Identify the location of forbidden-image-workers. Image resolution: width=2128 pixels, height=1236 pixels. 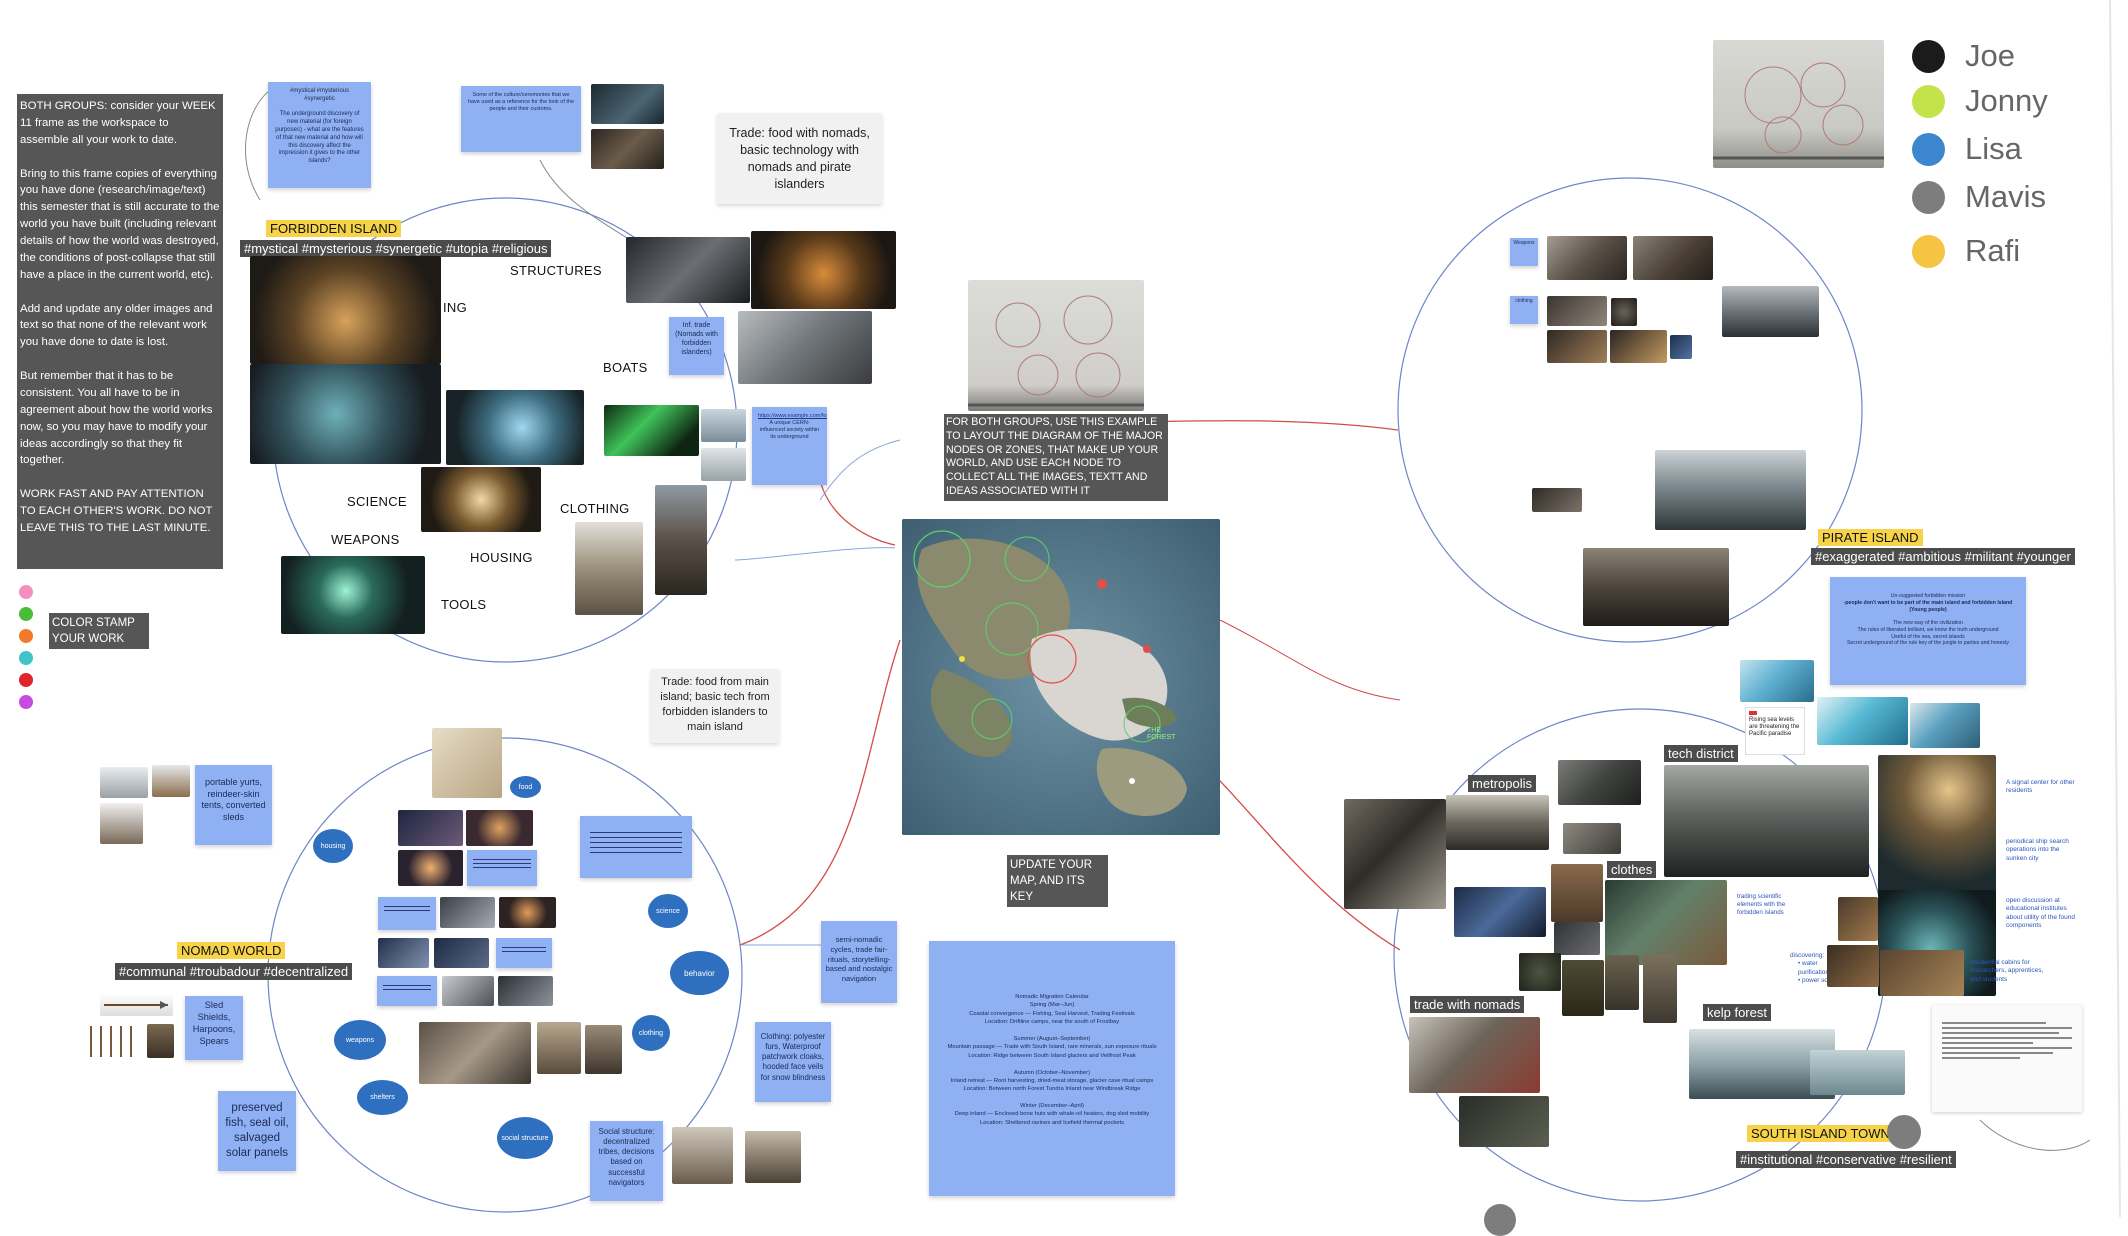
(805, 347).